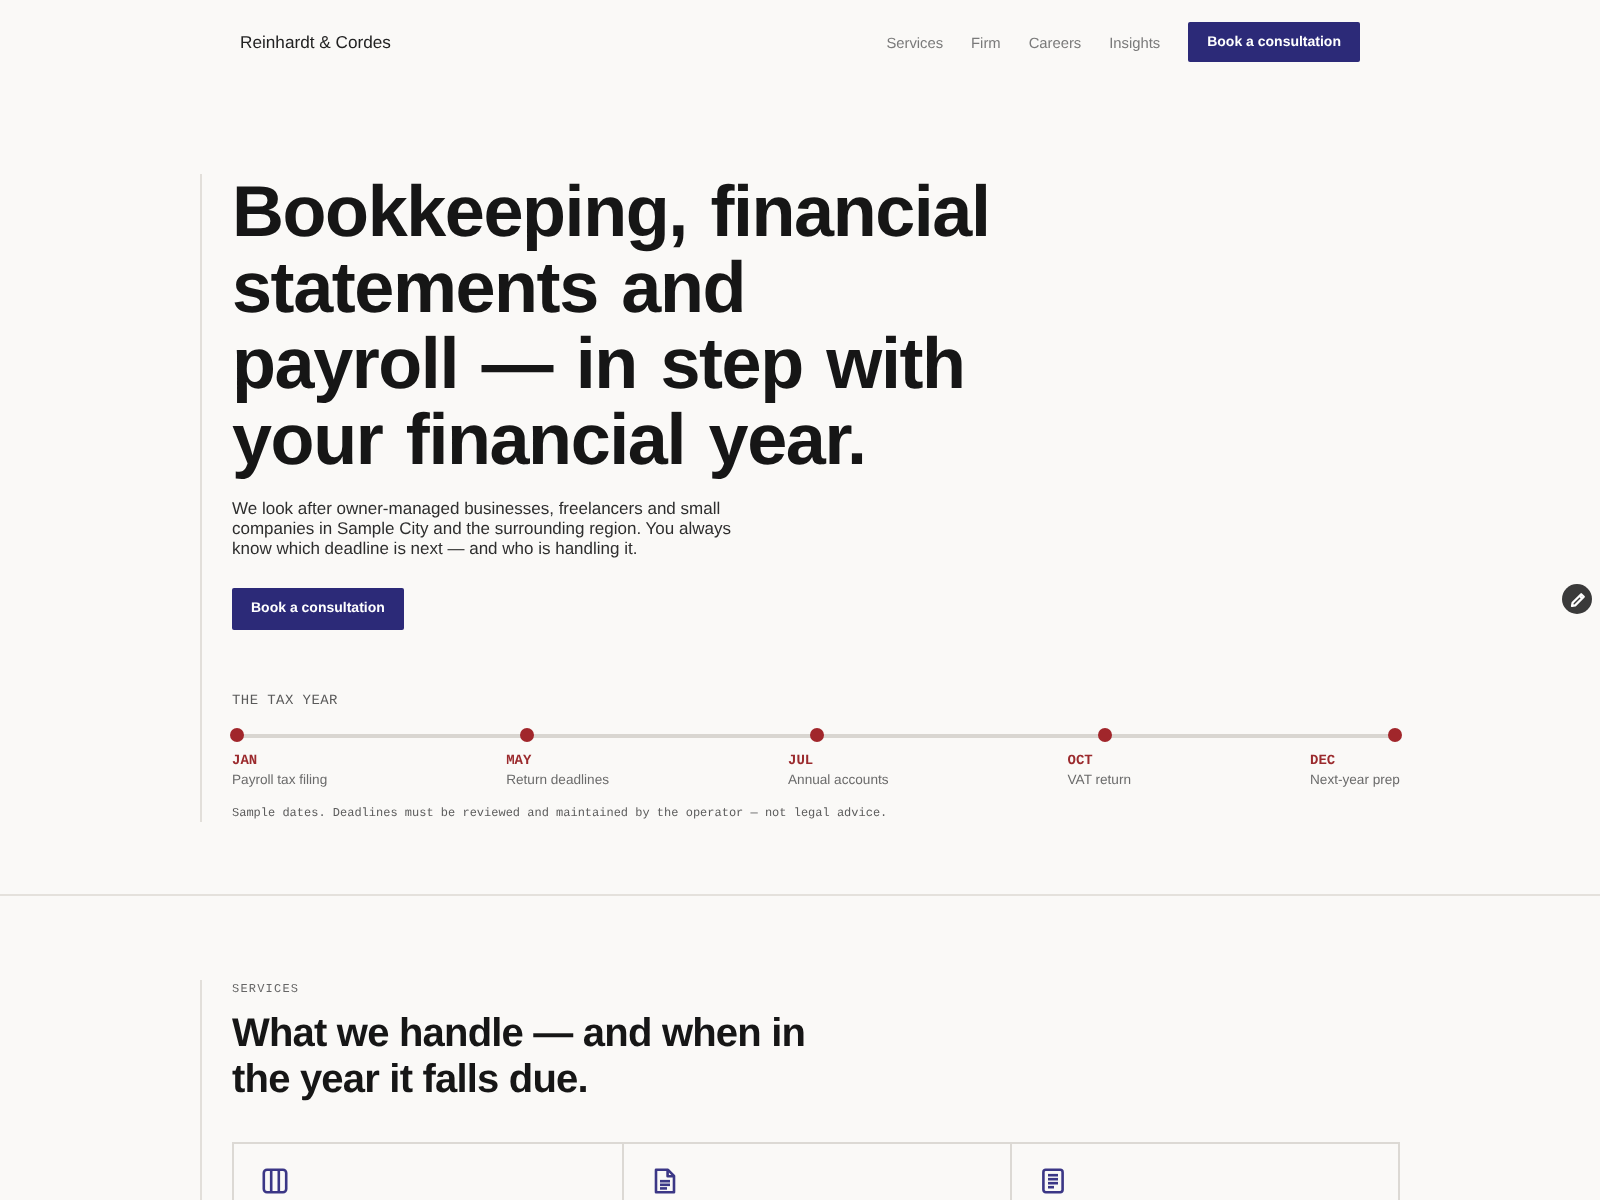  I want to click on hero-headline: Bookkeeping, financial statements and payroll — in step with your financial year., so click(612, 326).